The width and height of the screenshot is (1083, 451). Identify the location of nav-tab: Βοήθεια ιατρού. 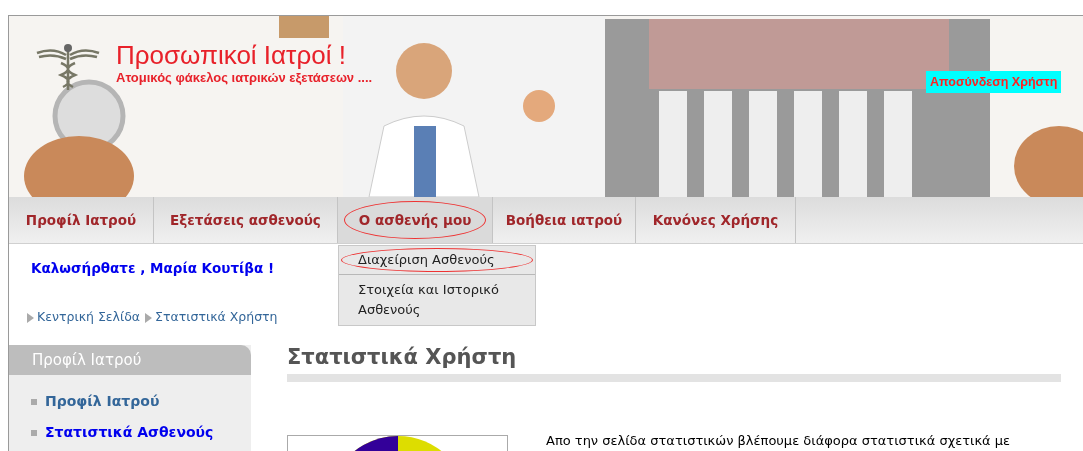
(564, 220).